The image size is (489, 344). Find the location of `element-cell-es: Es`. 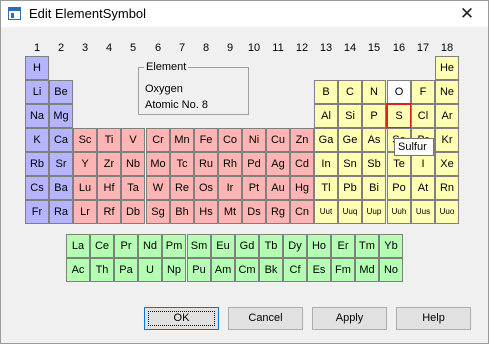

element-cell-es: Es is located at coordinates (319, 270).